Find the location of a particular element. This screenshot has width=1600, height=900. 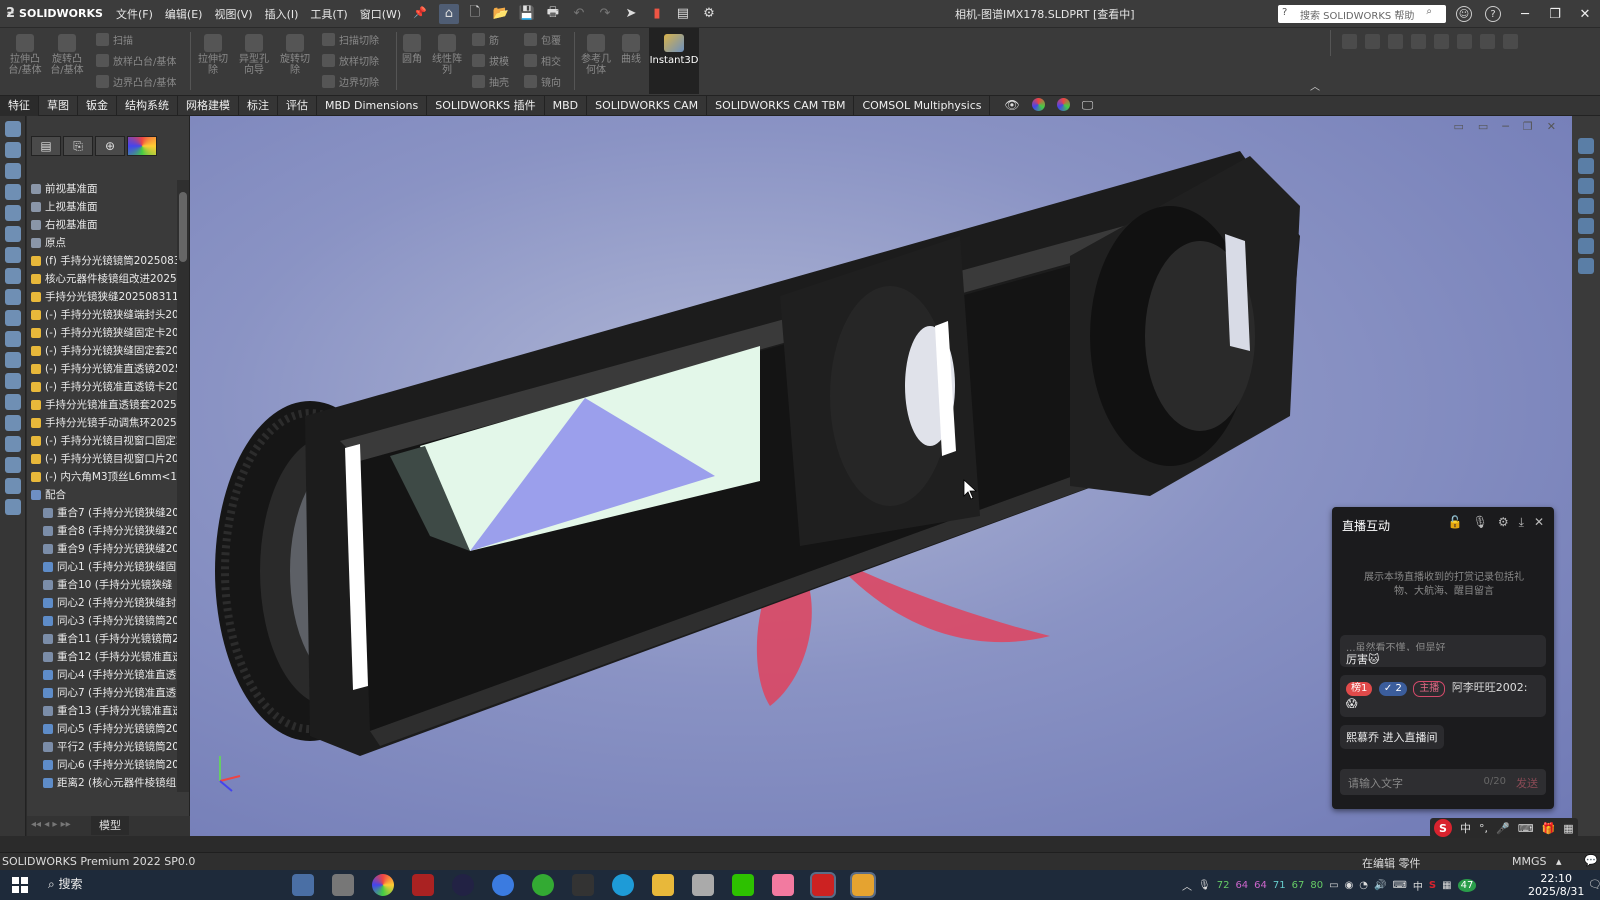

model-tab: 模型 is located at coordinates (110, 825).